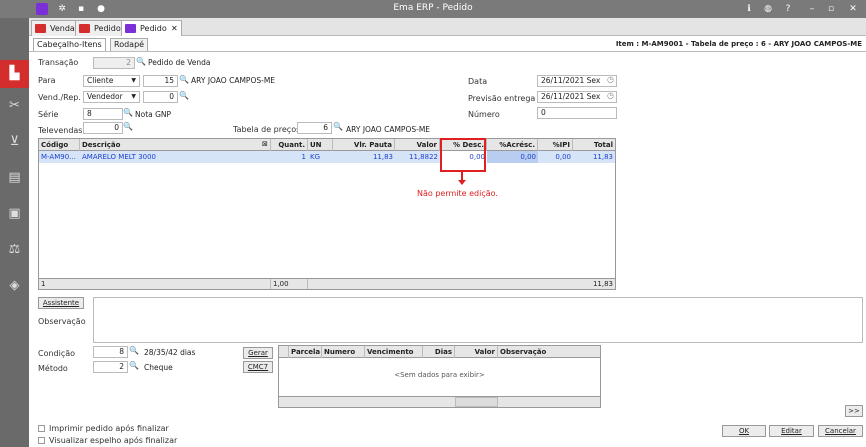 This screenshot has width=866, height=447. I want to click on vend-select-value: Vendedor, so click(105, 96).